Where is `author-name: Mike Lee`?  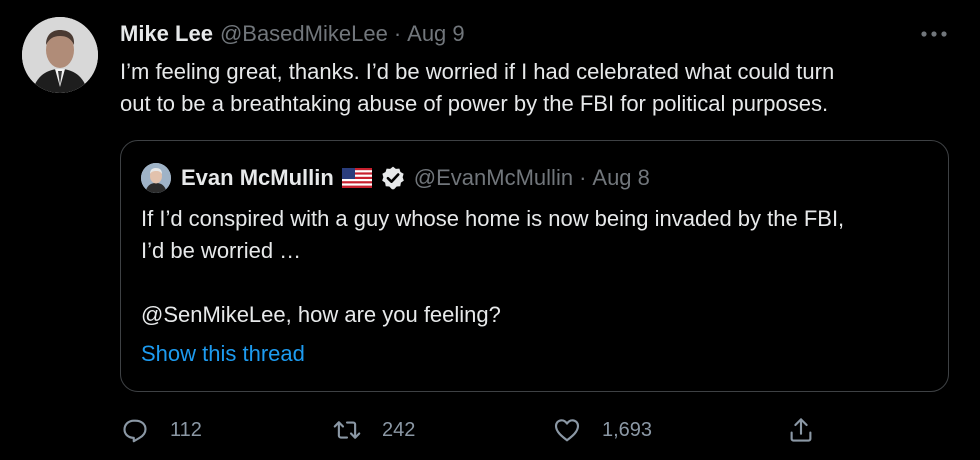
author-name: Mike Lee is located at coordinates (166, 34).